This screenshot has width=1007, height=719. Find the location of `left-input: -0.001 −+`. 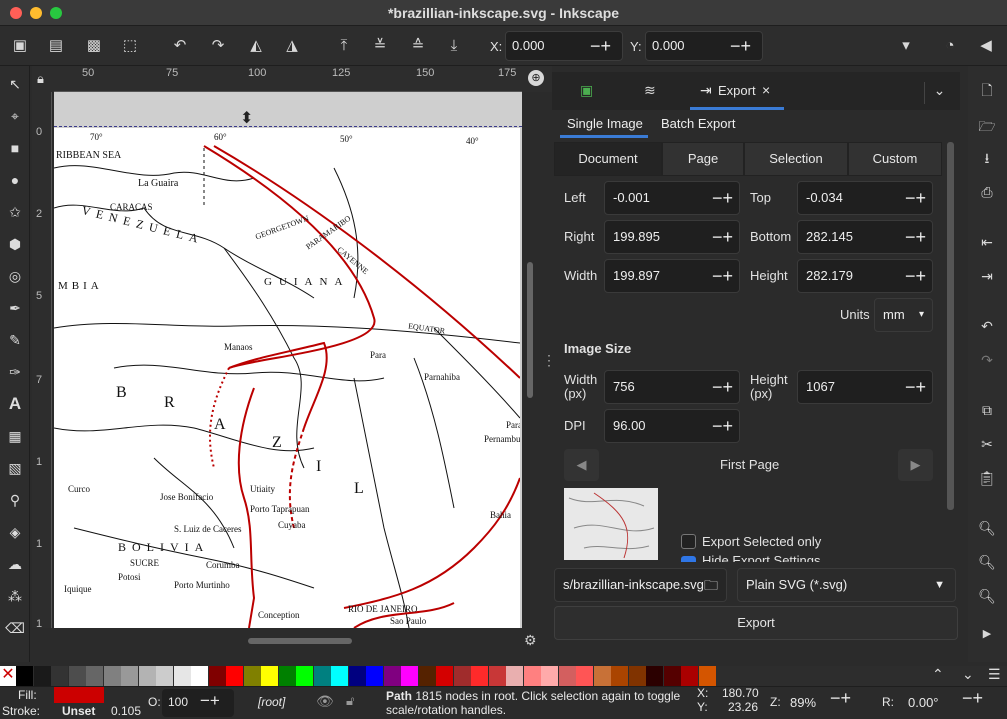

left-input: -0.001 −+ is located at coordinates (672, 198).